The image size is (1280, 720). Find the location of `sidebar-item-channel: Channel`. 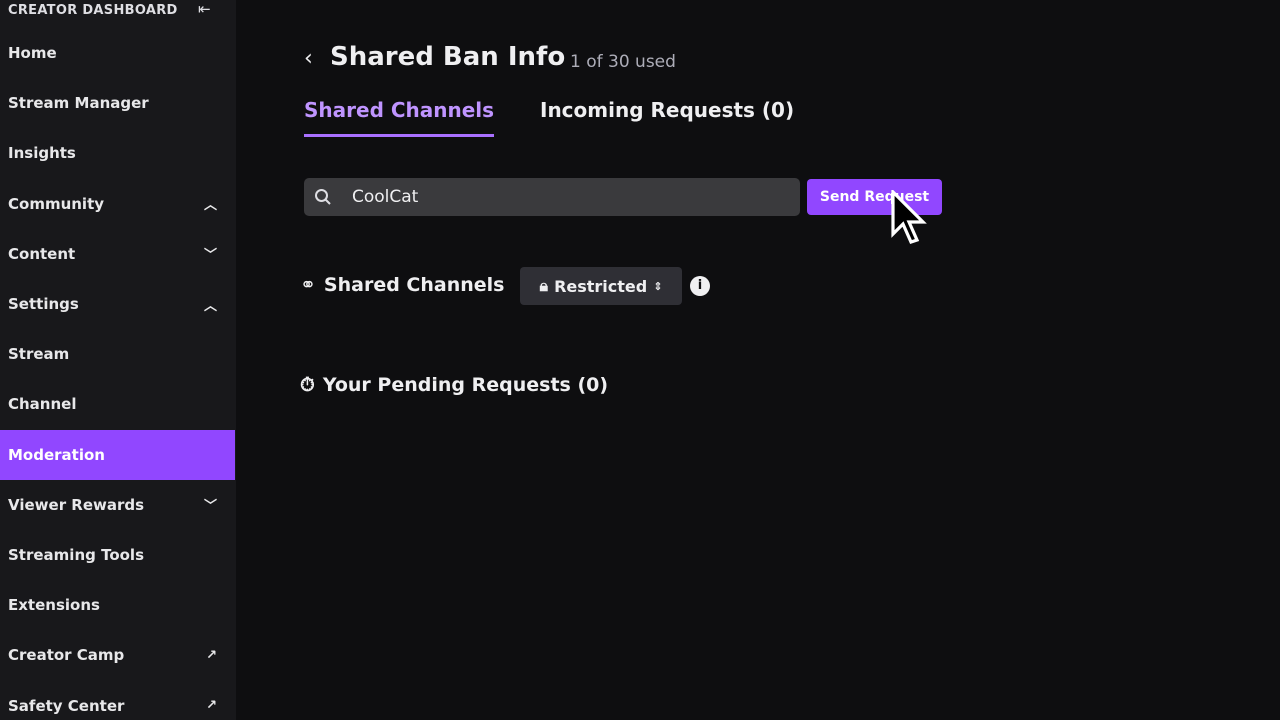

sidebar-item-channel: Channel is located at coordinates (117, 404).